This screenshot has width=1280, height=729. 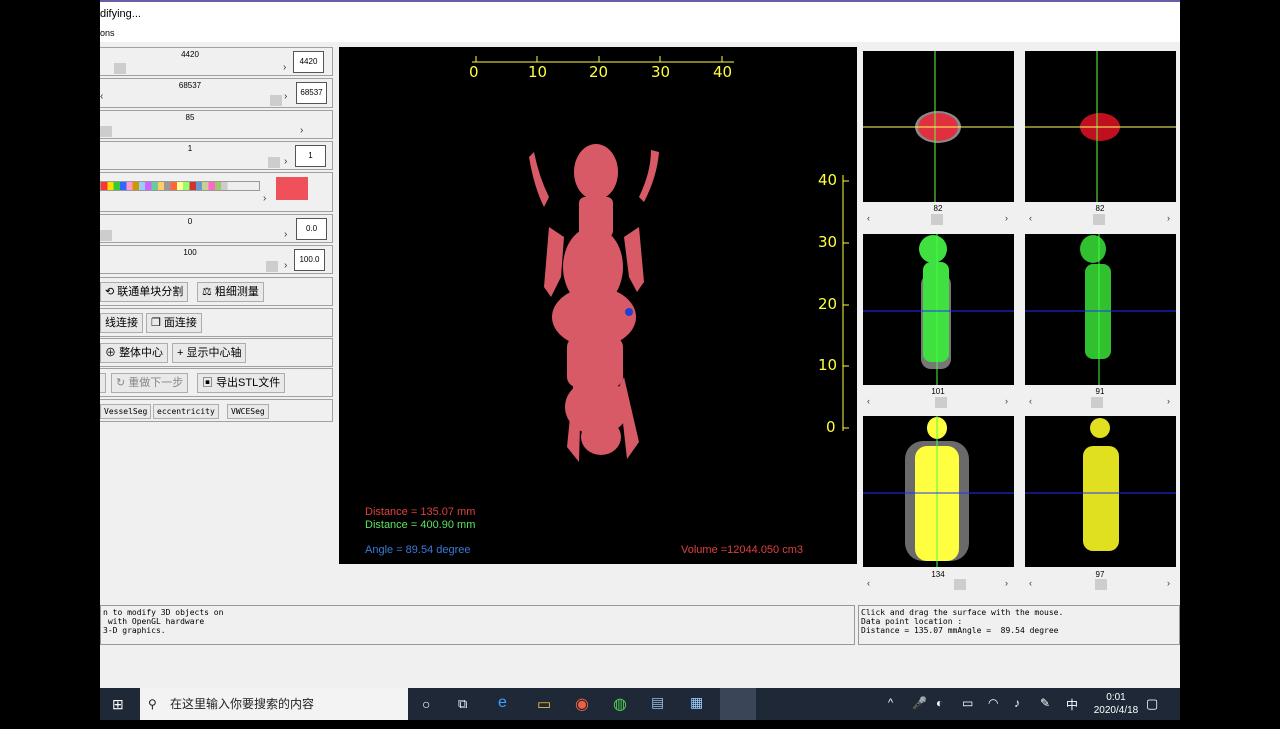 I want to click on export-stl-label: 导出STL文件, so click(x=248, y=383).